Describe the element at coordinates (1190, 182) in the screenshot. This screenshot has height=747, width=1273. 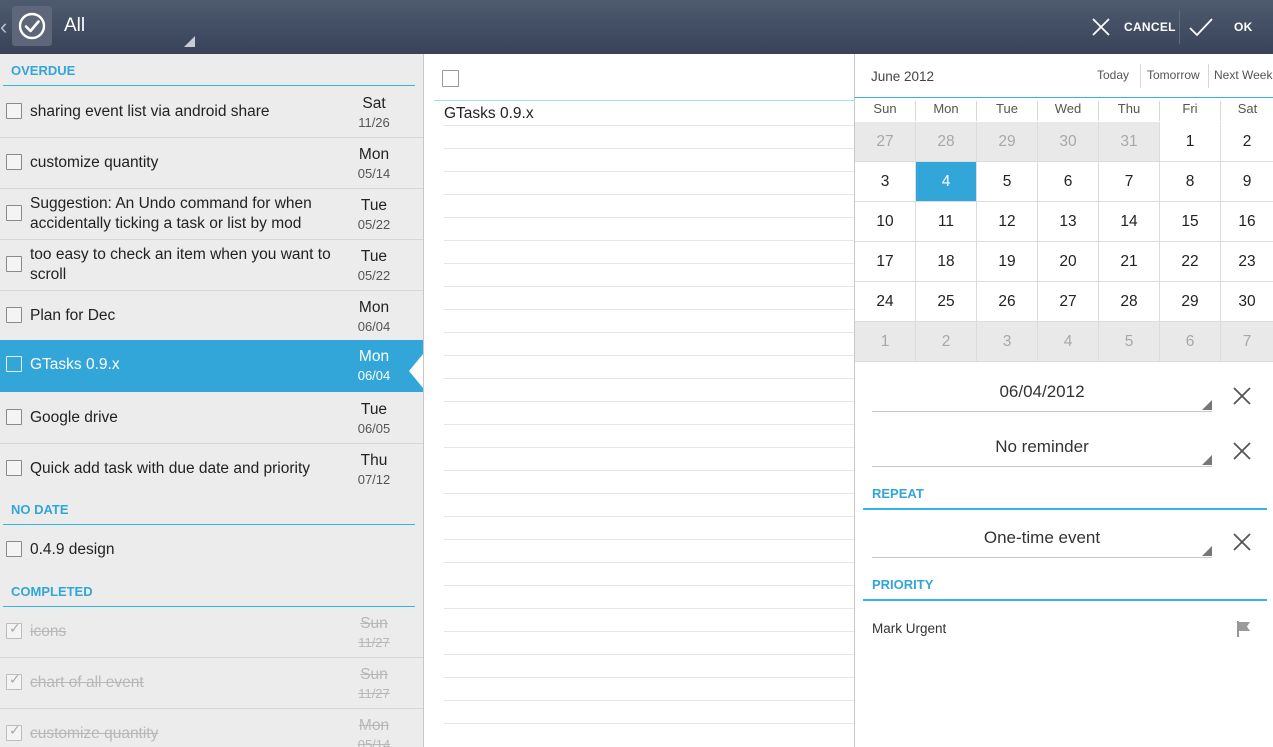
I see `calendar-day: 8` at that location.